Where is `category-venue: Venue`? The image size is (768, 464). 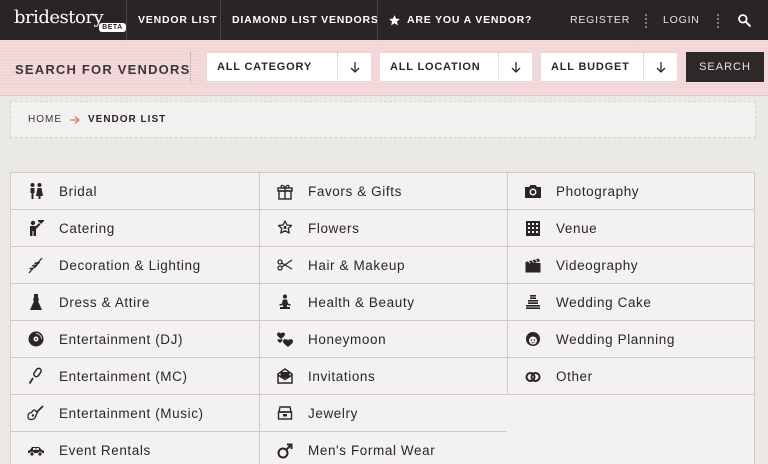
category-venue: Venue is located at coordinates (631, 228).